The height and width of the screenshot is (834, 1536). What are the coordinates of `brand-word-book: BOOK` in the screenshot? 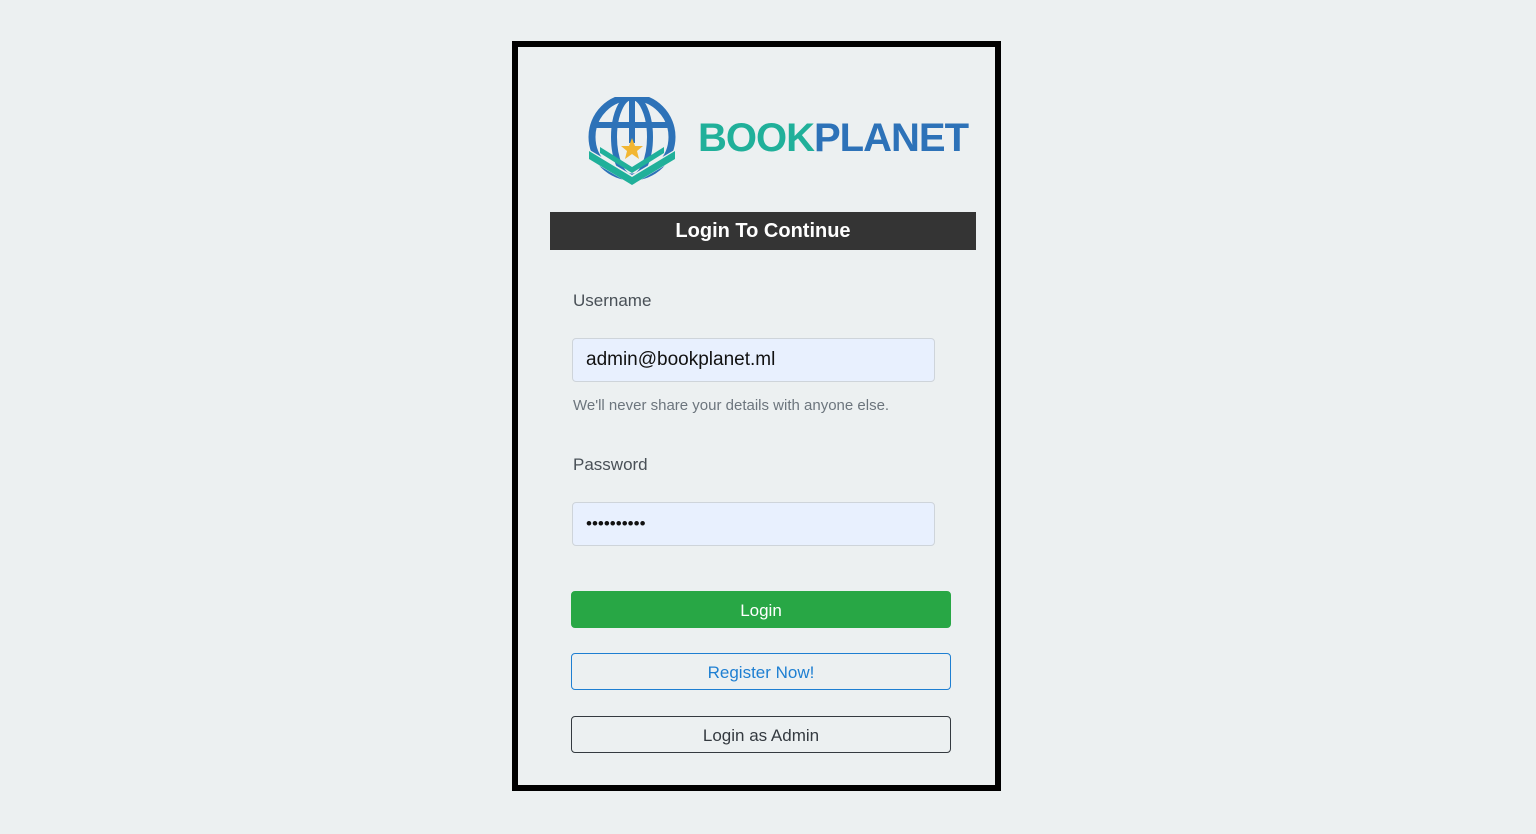 It's located at (756, 138).